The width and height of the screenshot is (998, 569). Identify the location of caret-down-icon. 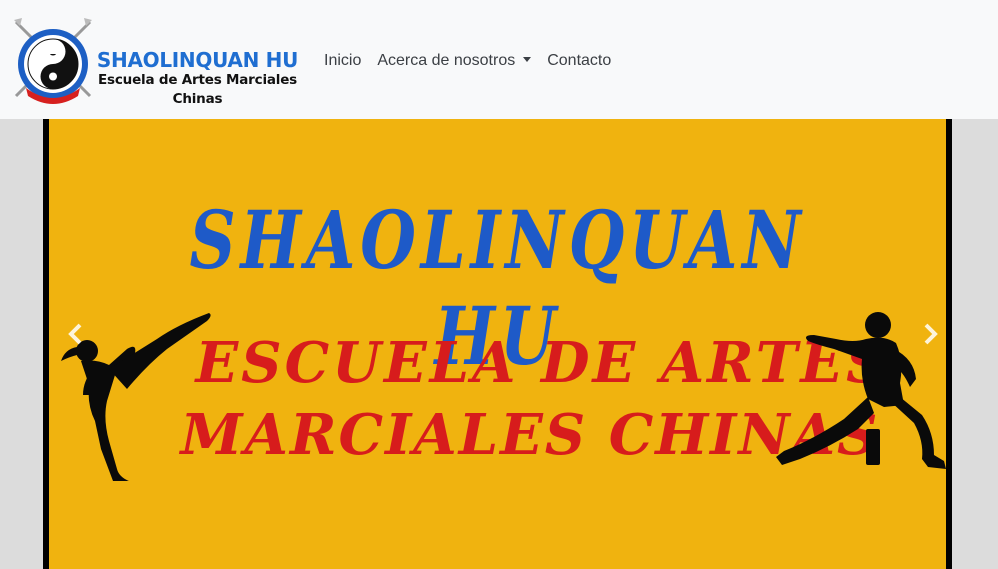
(527, 59).